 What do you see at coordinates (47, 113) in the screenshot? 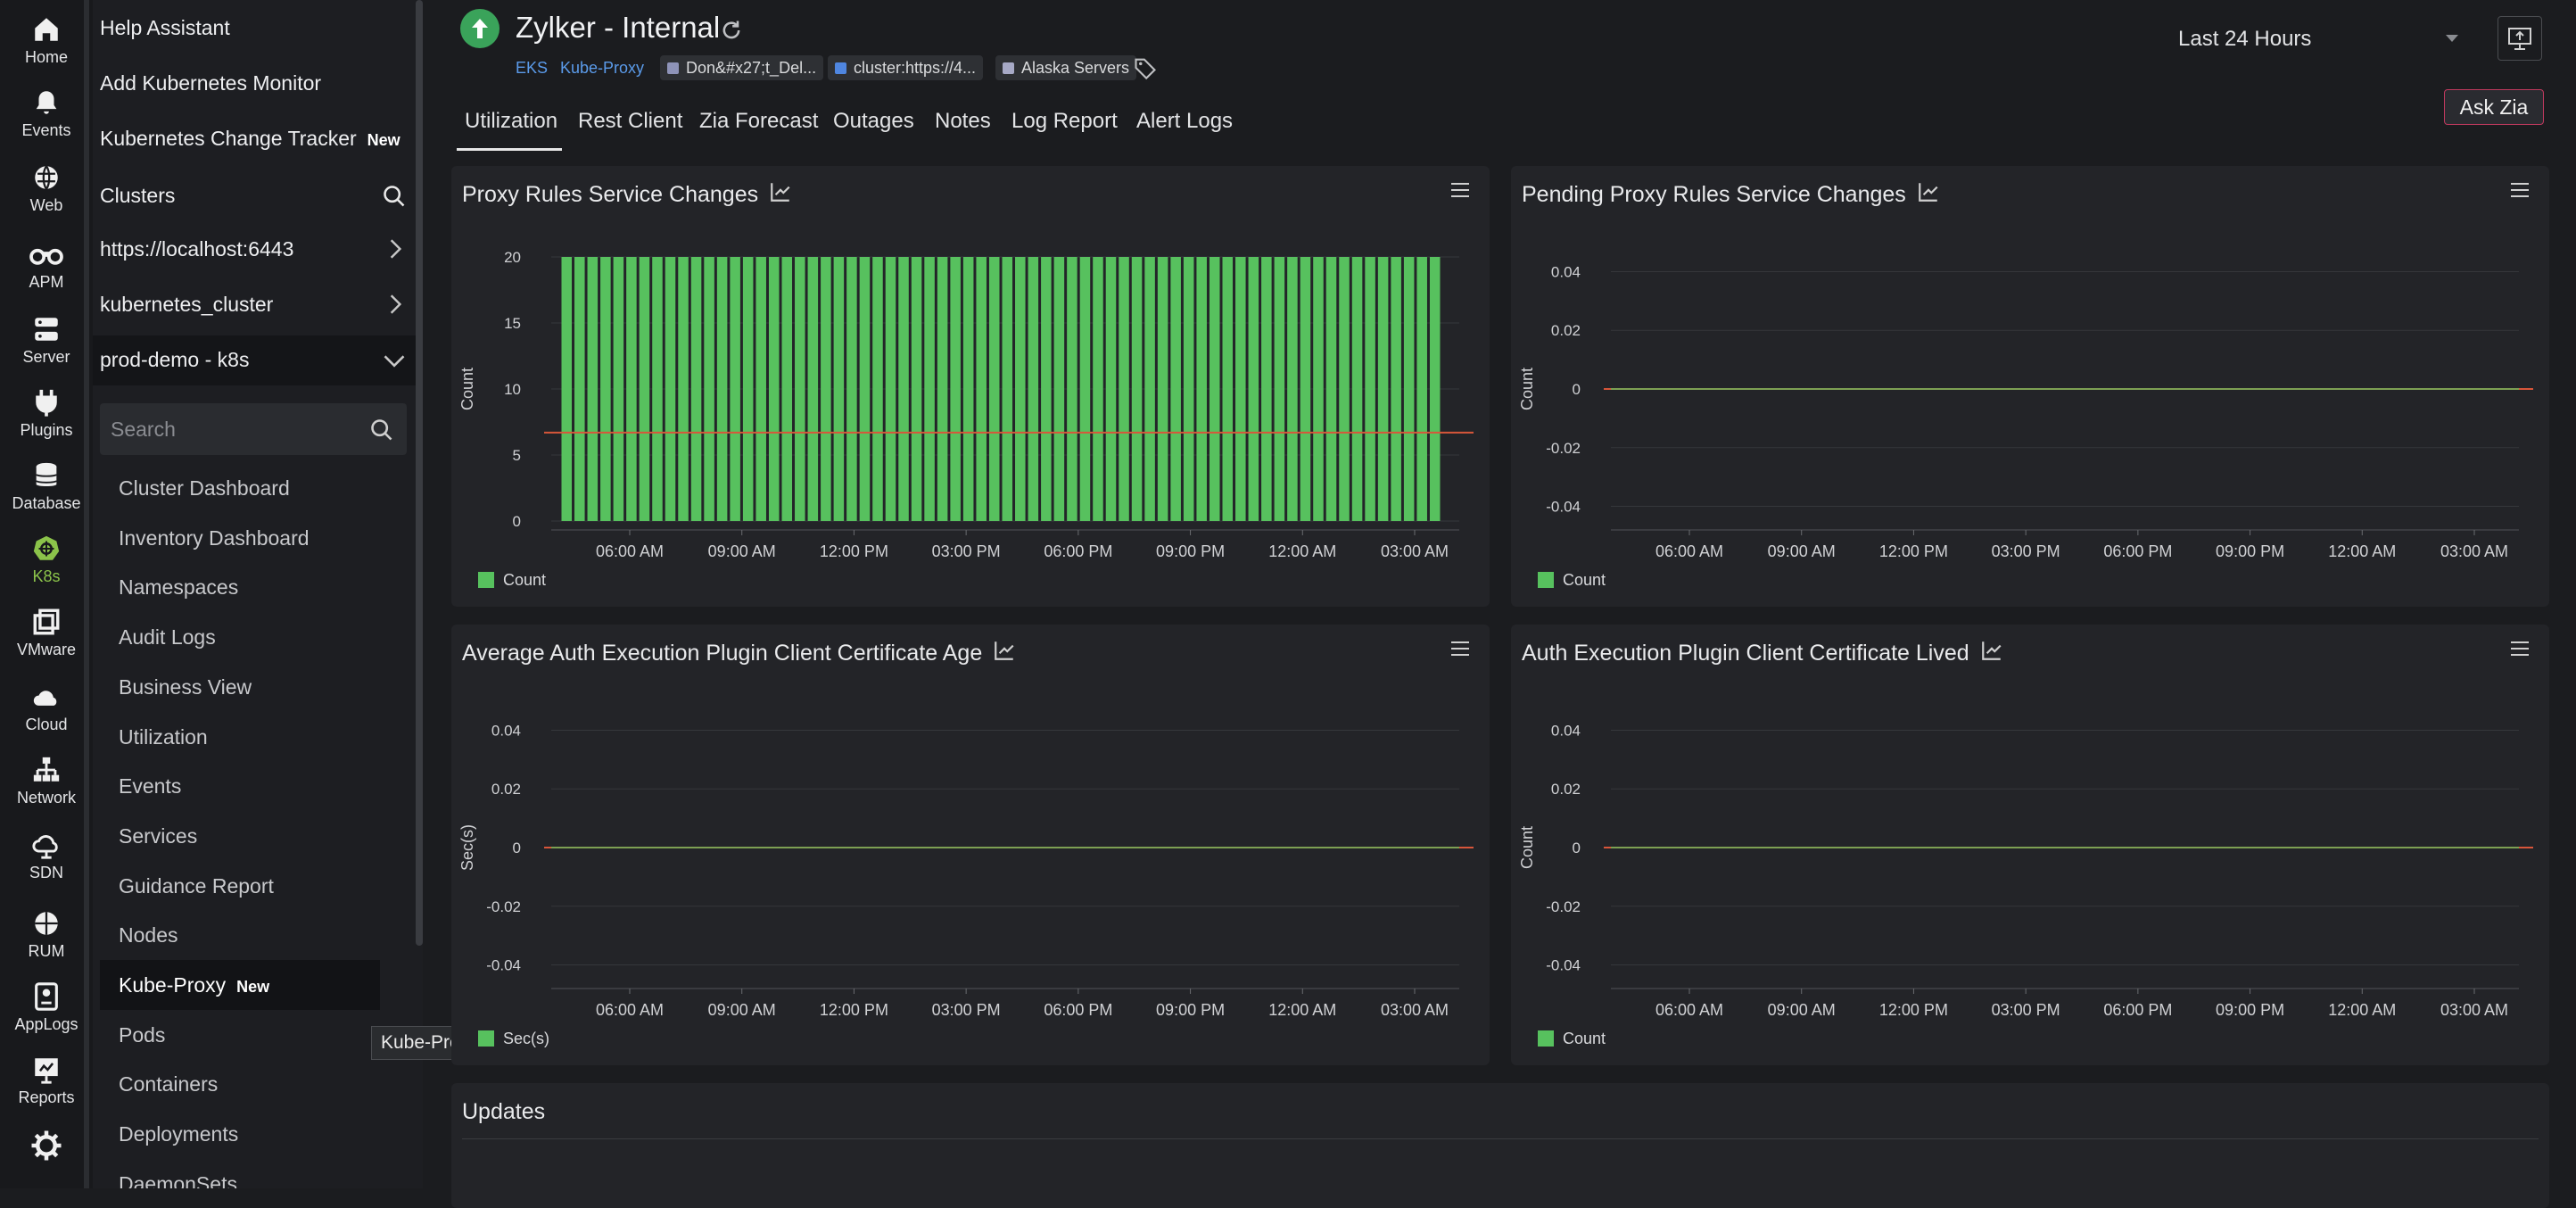
I see `rail-events: Events` at bounding box center [47, 113].